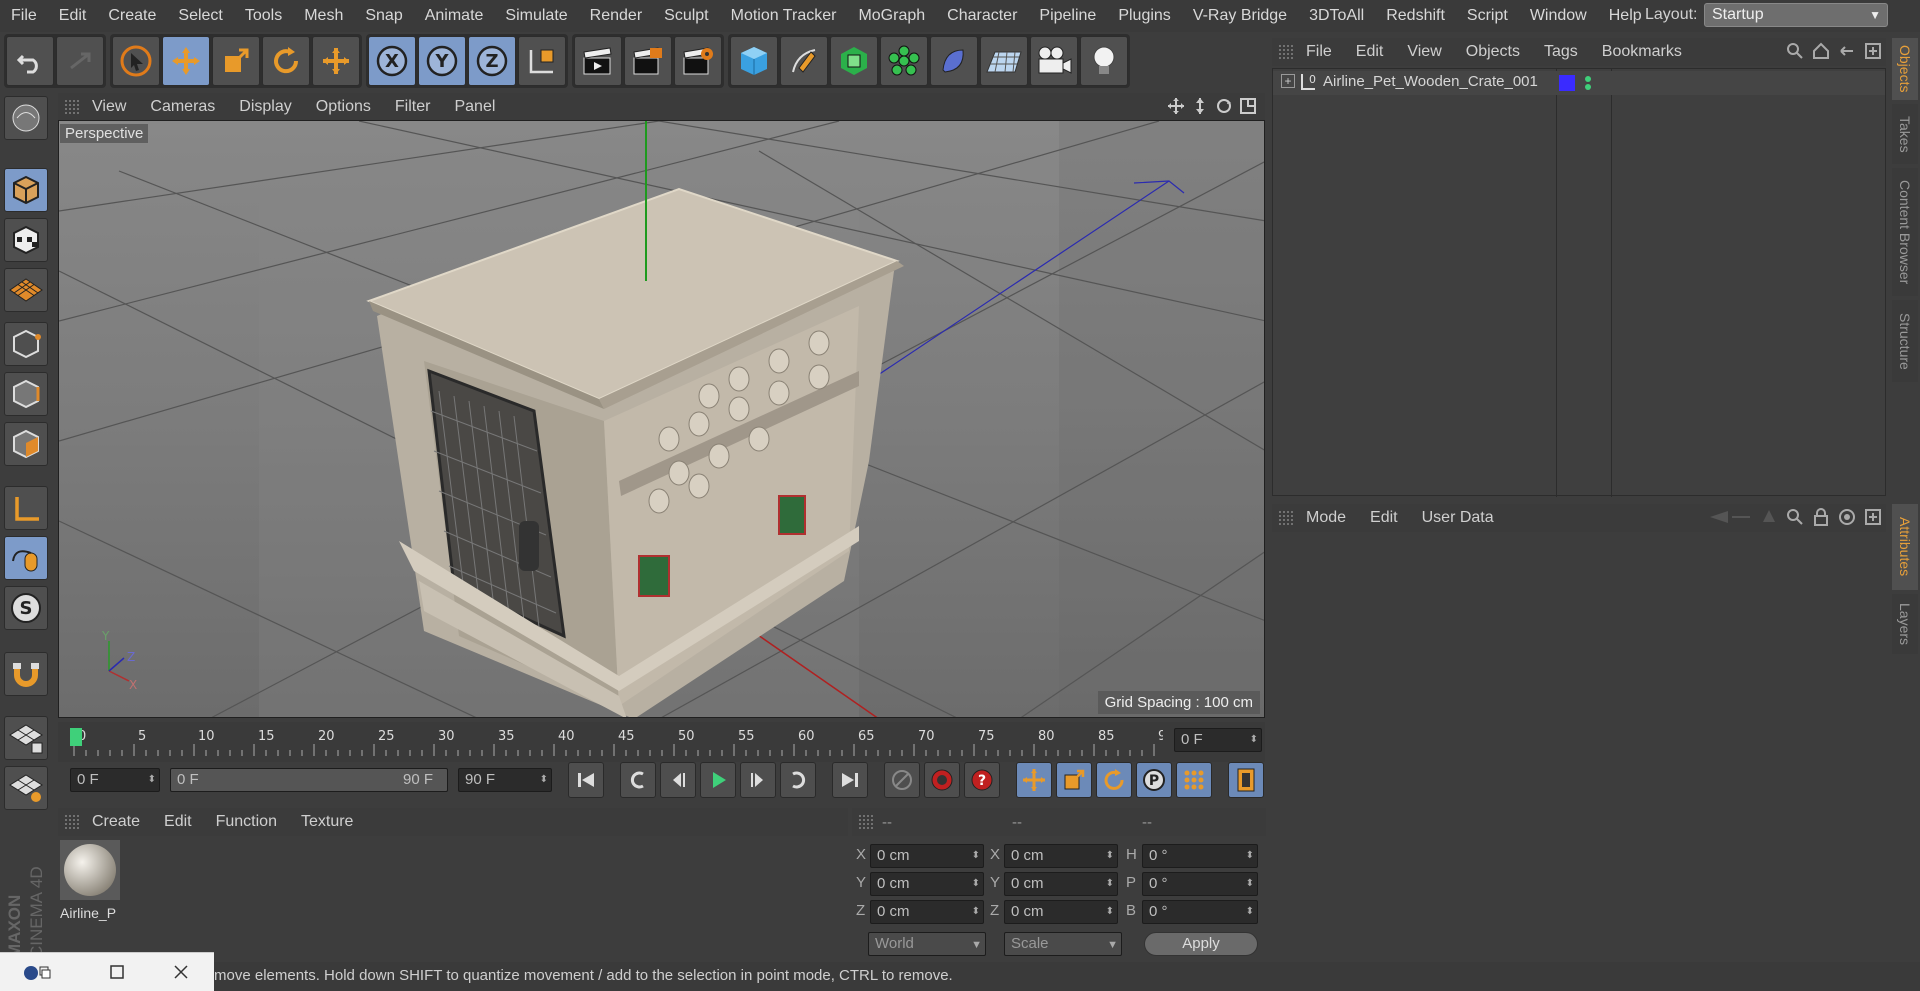 This screenshot has height=991, width=1920. I want to click on redo-button, so click(80, 61).